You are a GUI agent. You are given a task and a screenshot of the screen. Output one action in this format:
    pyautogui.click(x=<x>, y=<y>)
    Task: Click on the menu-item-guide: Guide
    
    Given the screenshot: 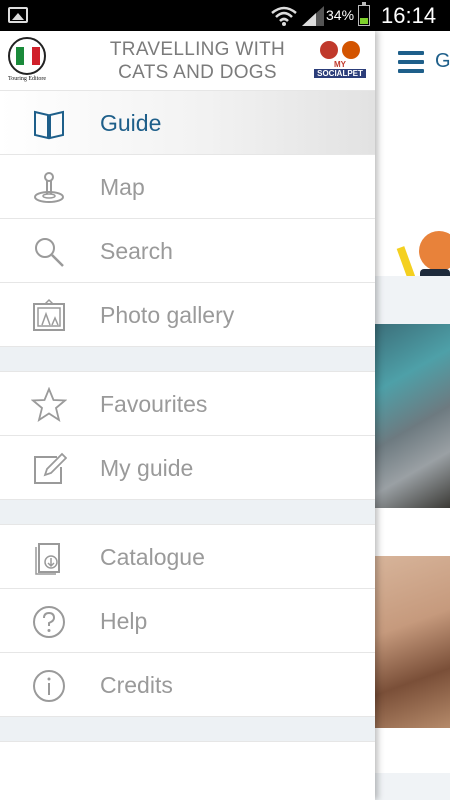 What is the action you would take?
    pyautogui.click(x=187, y=123)
    